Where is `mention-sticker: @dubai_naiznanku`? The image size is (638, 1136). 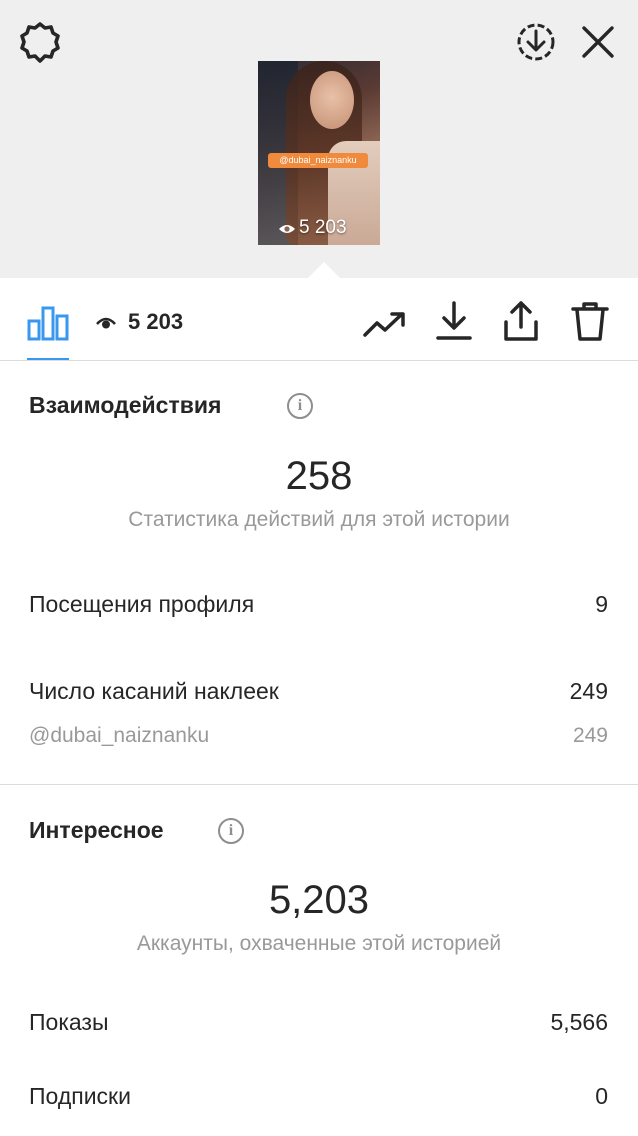
mention-sticker: @dubai_naiznanku is located at coordinates (318, 160).